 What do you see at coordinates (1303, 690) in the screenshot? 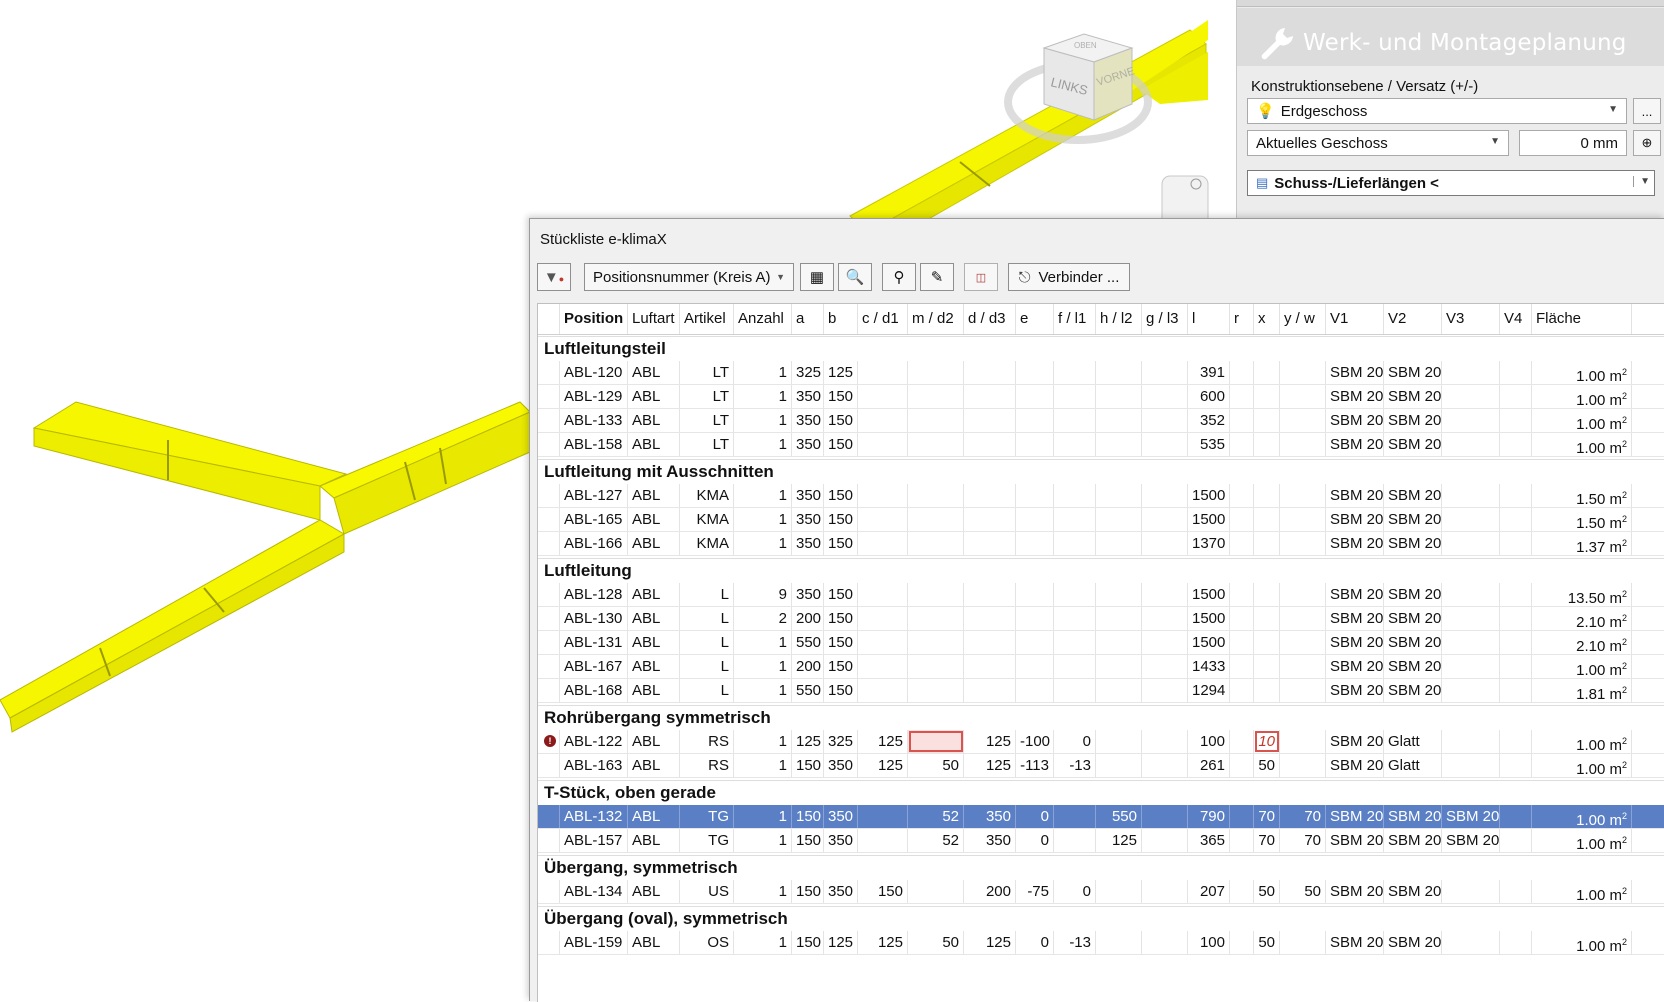
I see `cell-y-w` at bounding box center [1303, 690].